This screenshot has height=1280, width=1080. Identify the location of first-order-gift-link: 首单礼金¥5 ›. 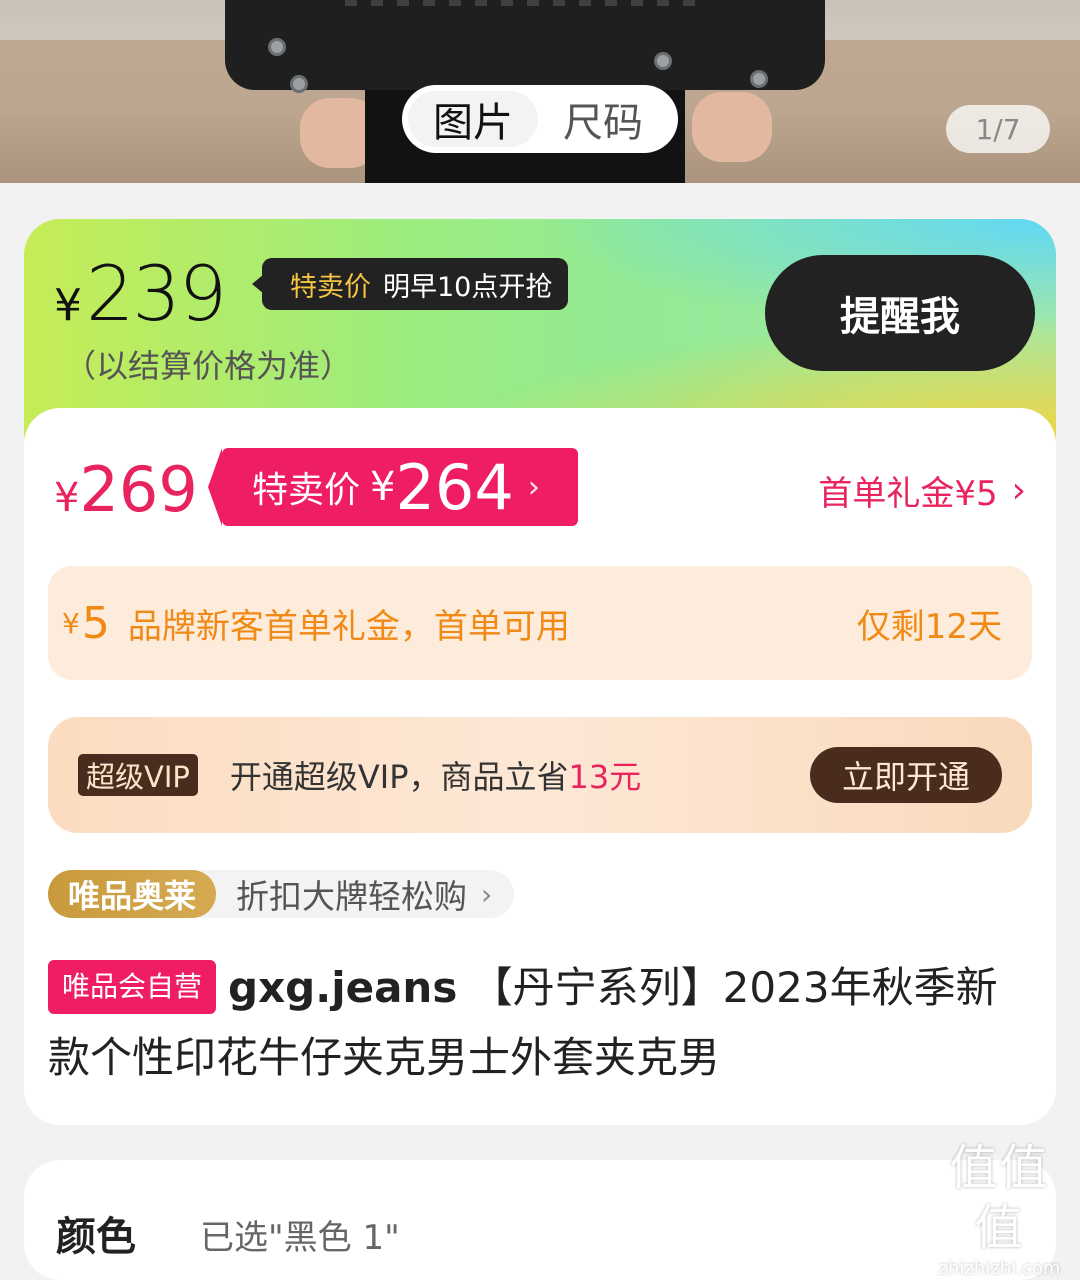
(922, 490).